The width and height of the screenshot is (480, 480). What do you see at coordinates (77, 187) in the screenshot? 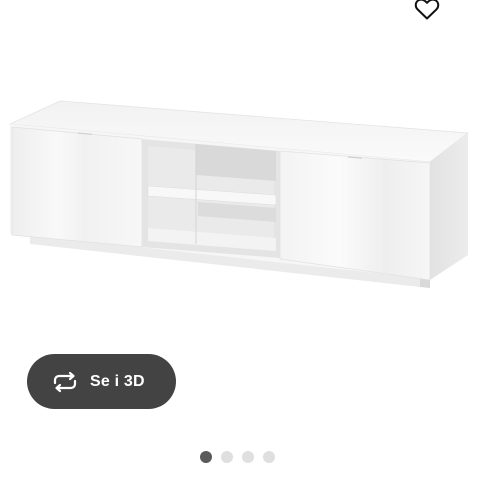
I see `left-door` at bounding box center [77, 187].